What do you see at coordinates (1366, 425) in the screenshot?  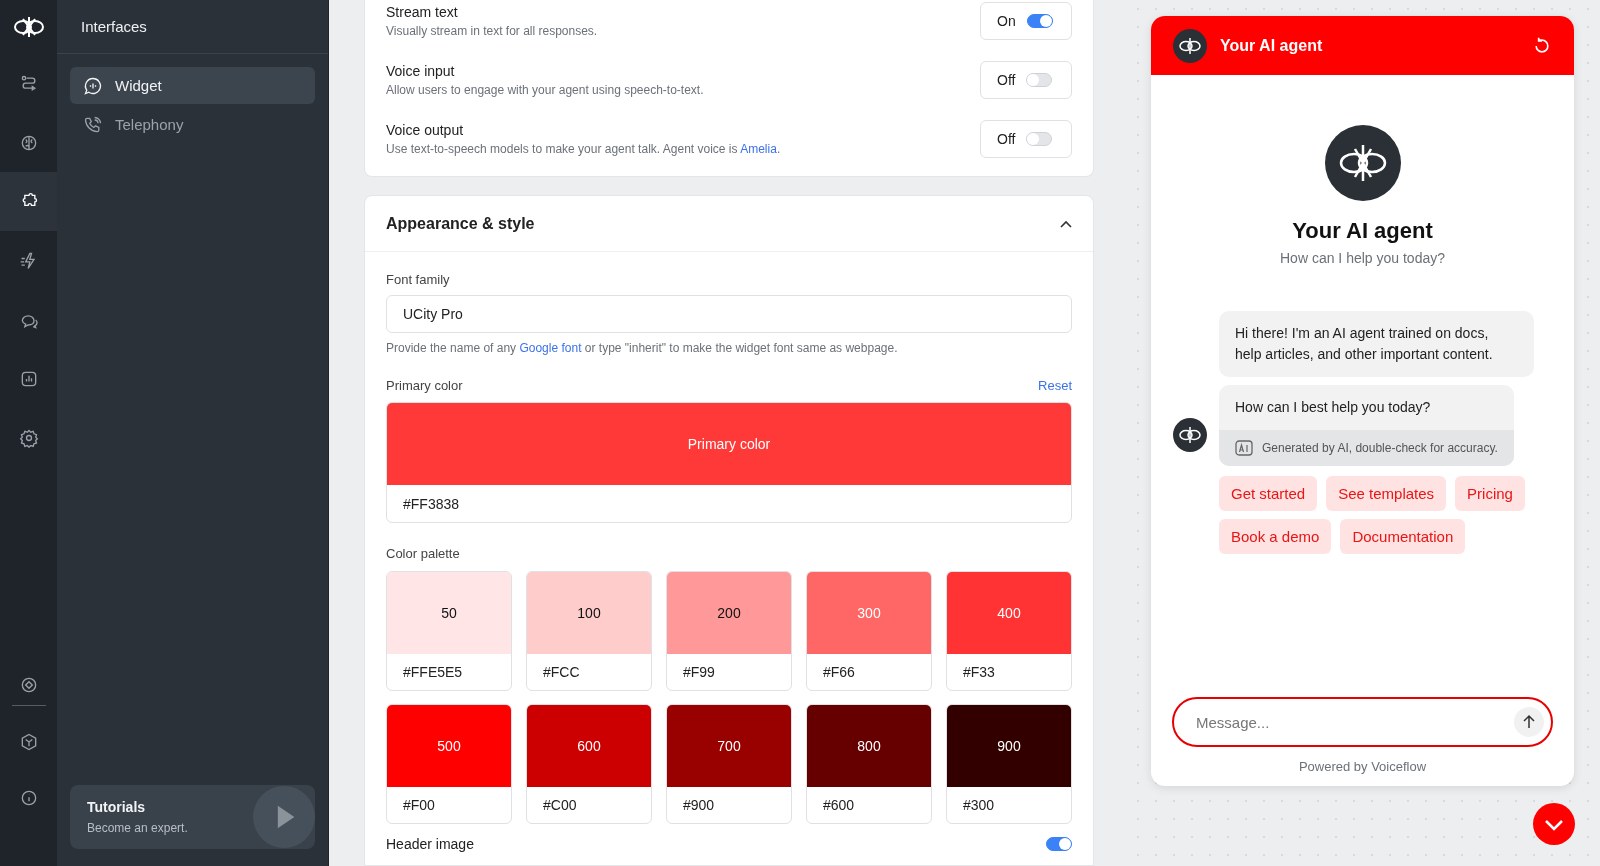 I see `message-bubble: How can I best help you today? Generated by AI, double-check for accuracy.` at bounding box center [1366, 425].